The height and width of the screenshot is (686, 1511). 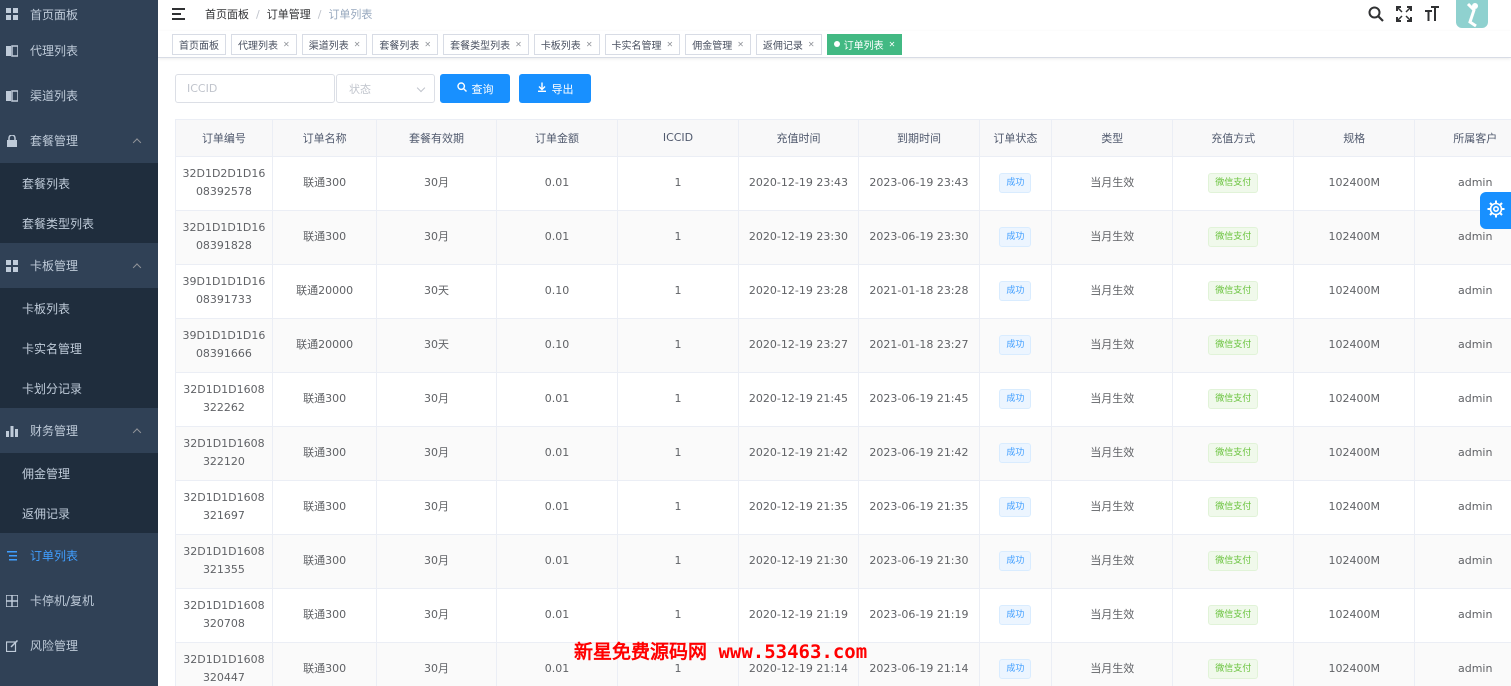 What do you see at coordinates (79, 388) in the screenshot?
I see `sidebar-item-card-division-record: 卡划分记录` at bounding box center [79, 388].